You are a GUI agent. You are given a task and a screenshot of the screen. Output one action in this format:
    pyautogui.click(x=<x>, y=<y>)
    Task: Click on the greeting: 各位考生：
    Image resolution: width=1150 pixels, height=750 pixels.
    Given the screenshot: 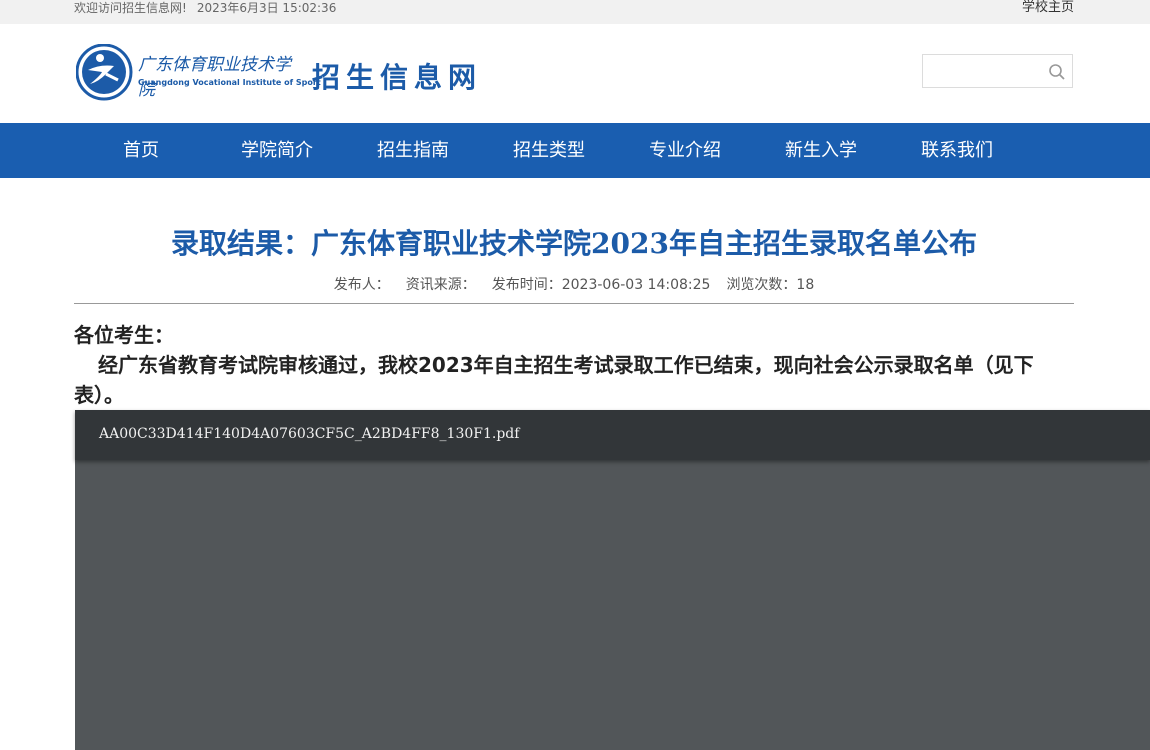 What is the action you would take?
    pyautogui.click(x=124, y=335)
    